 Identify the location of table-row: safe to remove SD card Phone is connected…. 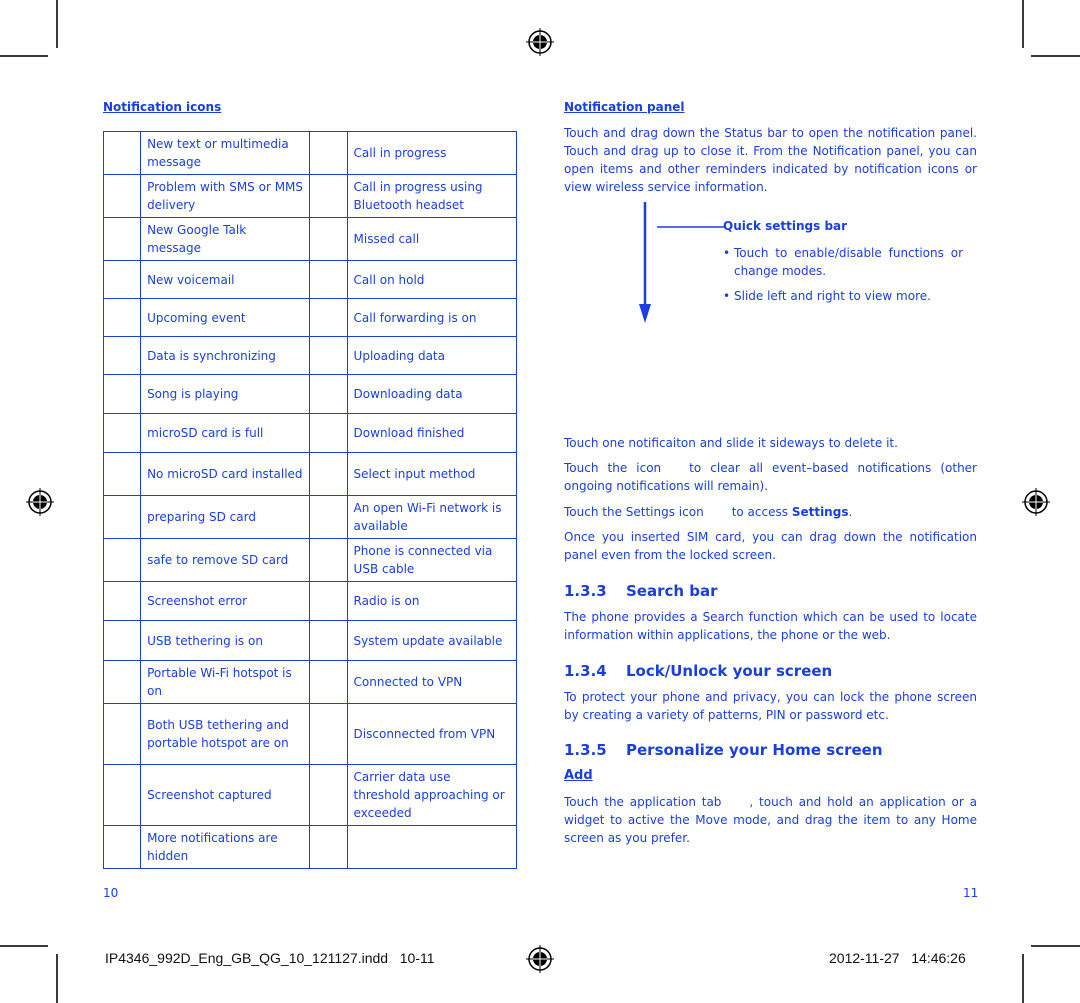
(310, 560).